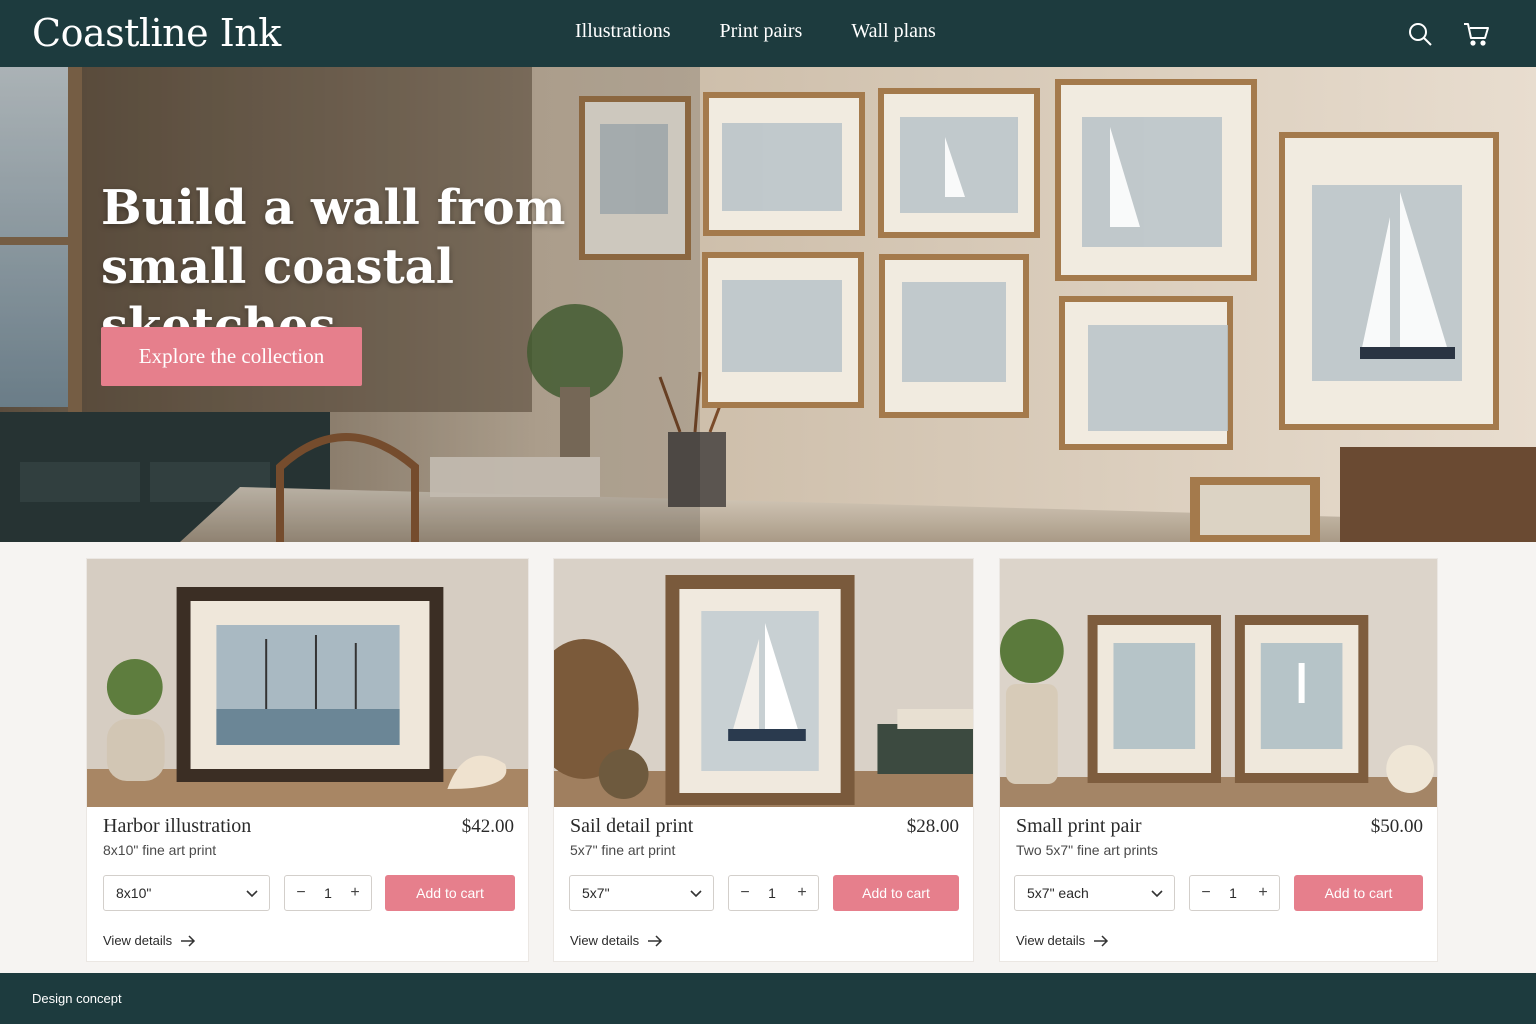  Describe the element at coordinates (160, 850) in the screenshot. I see `product-description: 8x10" fine art print` at that location.